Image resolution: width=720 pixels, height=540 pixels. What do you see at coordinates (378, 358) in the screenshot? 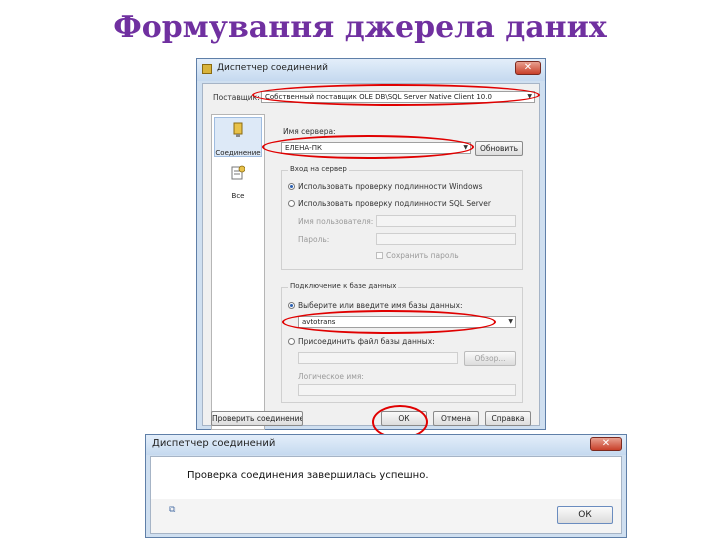
I see `database-file-input` at bounding box center [378, 358].